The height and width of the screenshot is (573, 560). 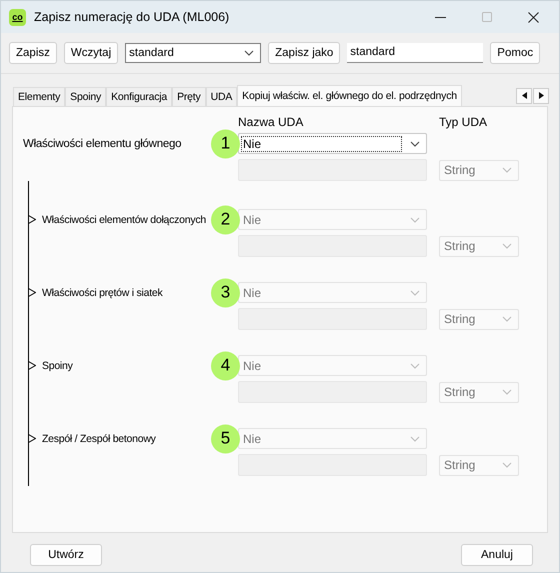 I want to click on window-title: Zapisz numerację do UDA (ML006), so click(x=132, y=17).